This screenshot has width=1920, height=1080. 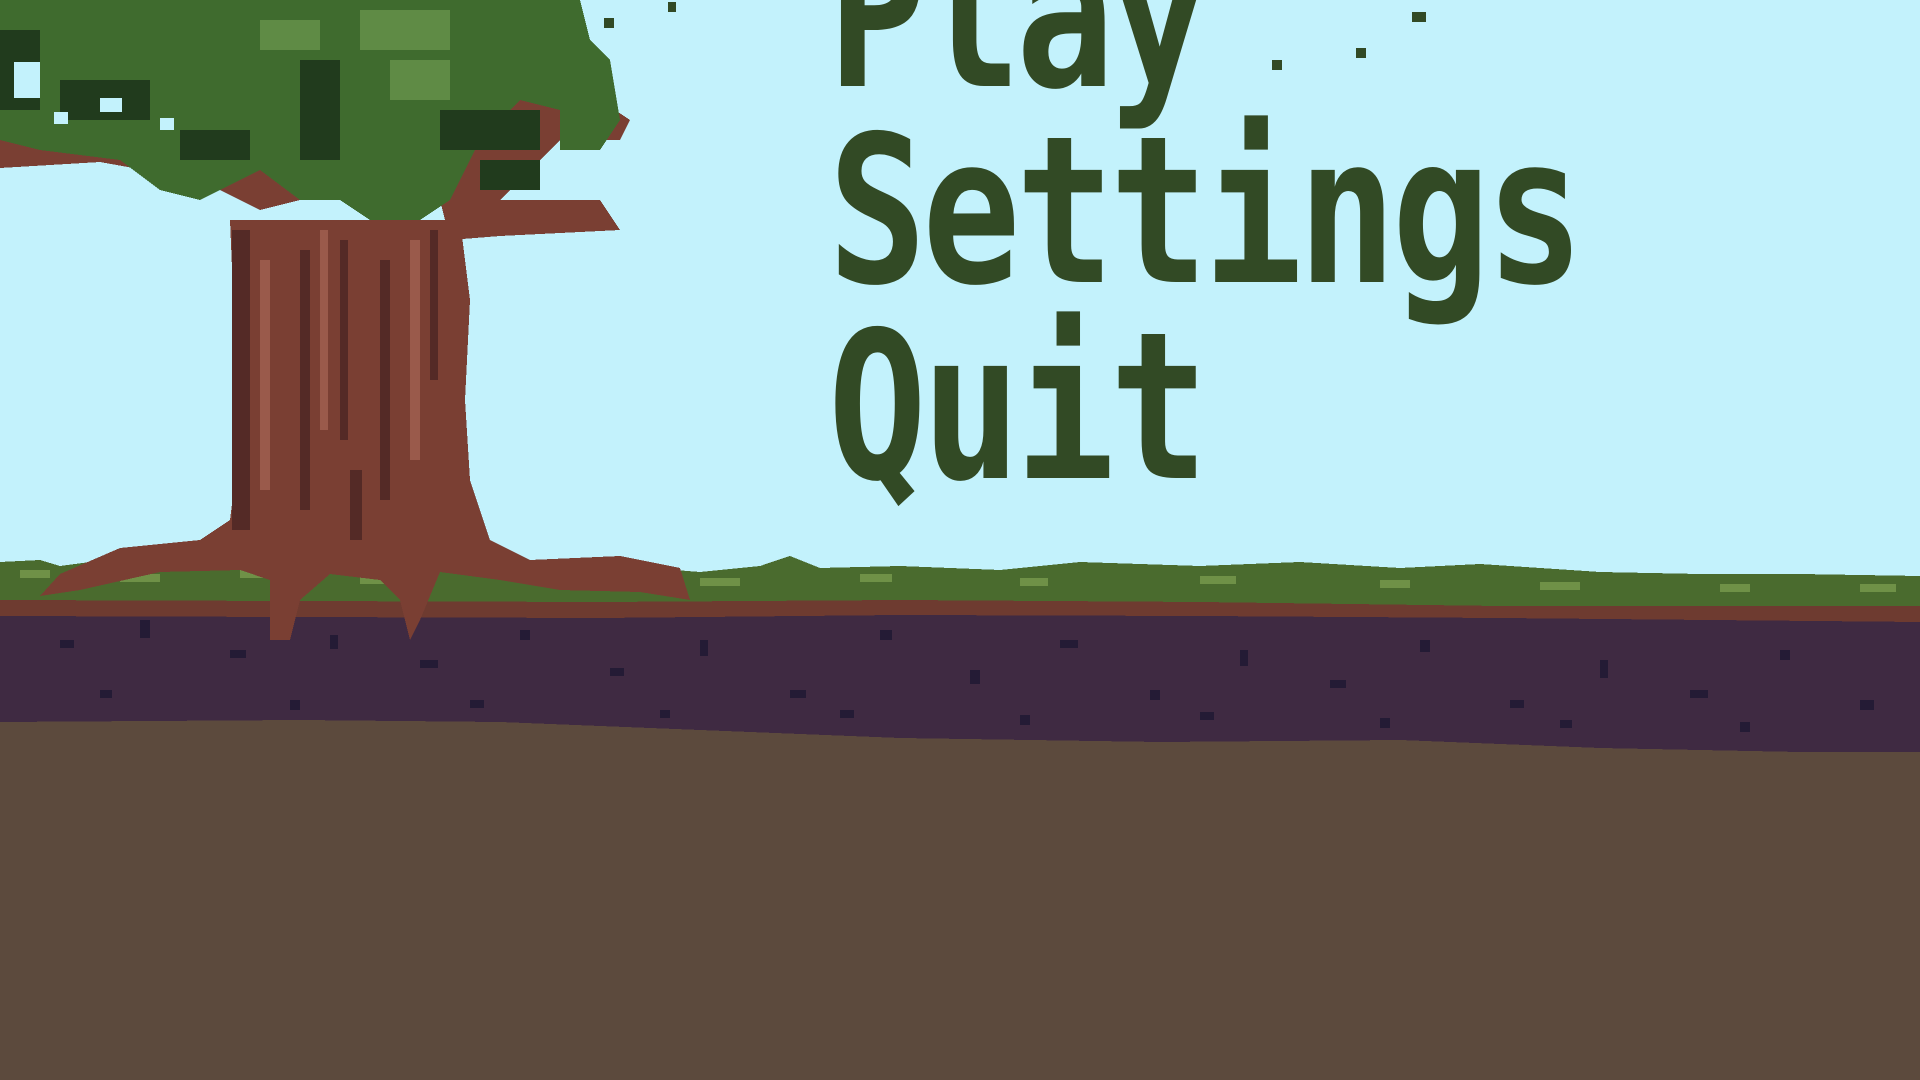 I want to click on settings-button: Settings, so click(x=1206, y=212).